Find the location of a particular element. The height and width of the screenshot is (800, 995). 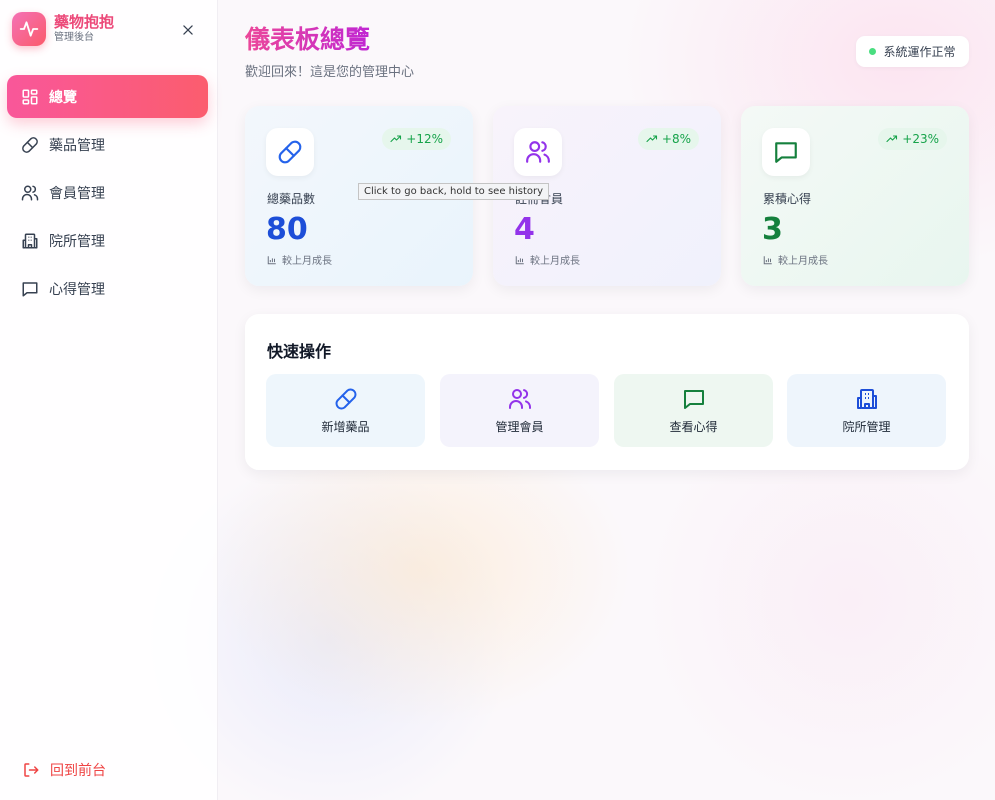

manage-clinics-button: 院所管理 is located at coordinates (866, 410).